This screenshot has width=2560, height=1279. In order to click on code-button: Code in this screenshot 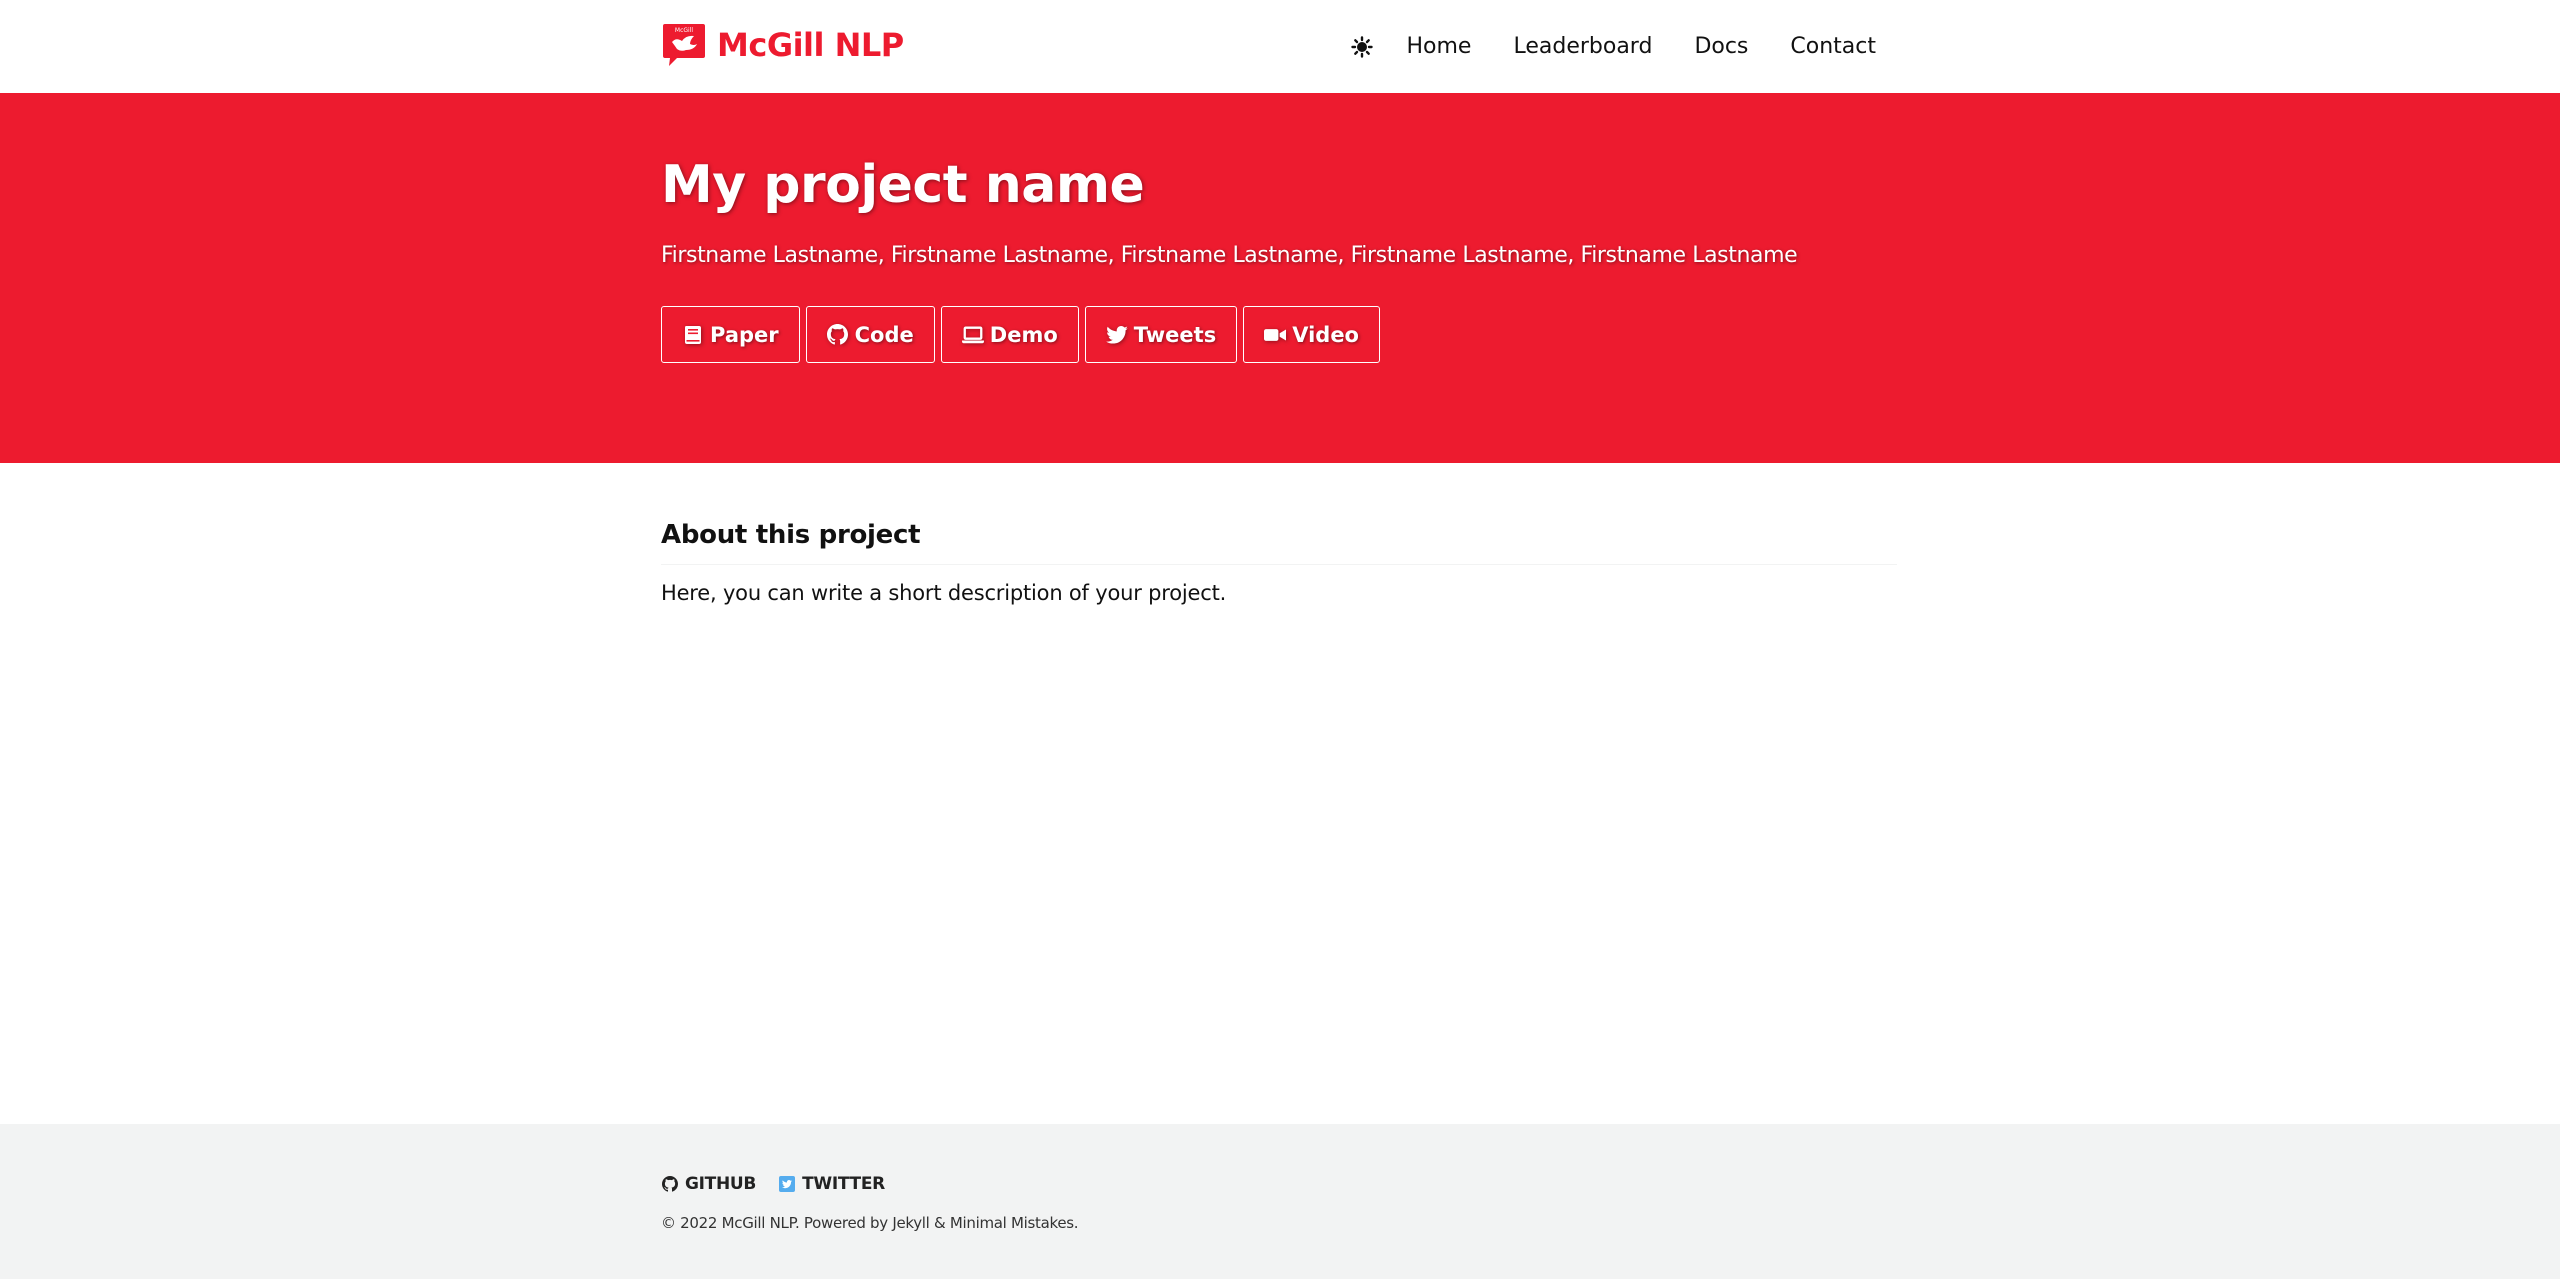, I will do `click(870, 334)`.